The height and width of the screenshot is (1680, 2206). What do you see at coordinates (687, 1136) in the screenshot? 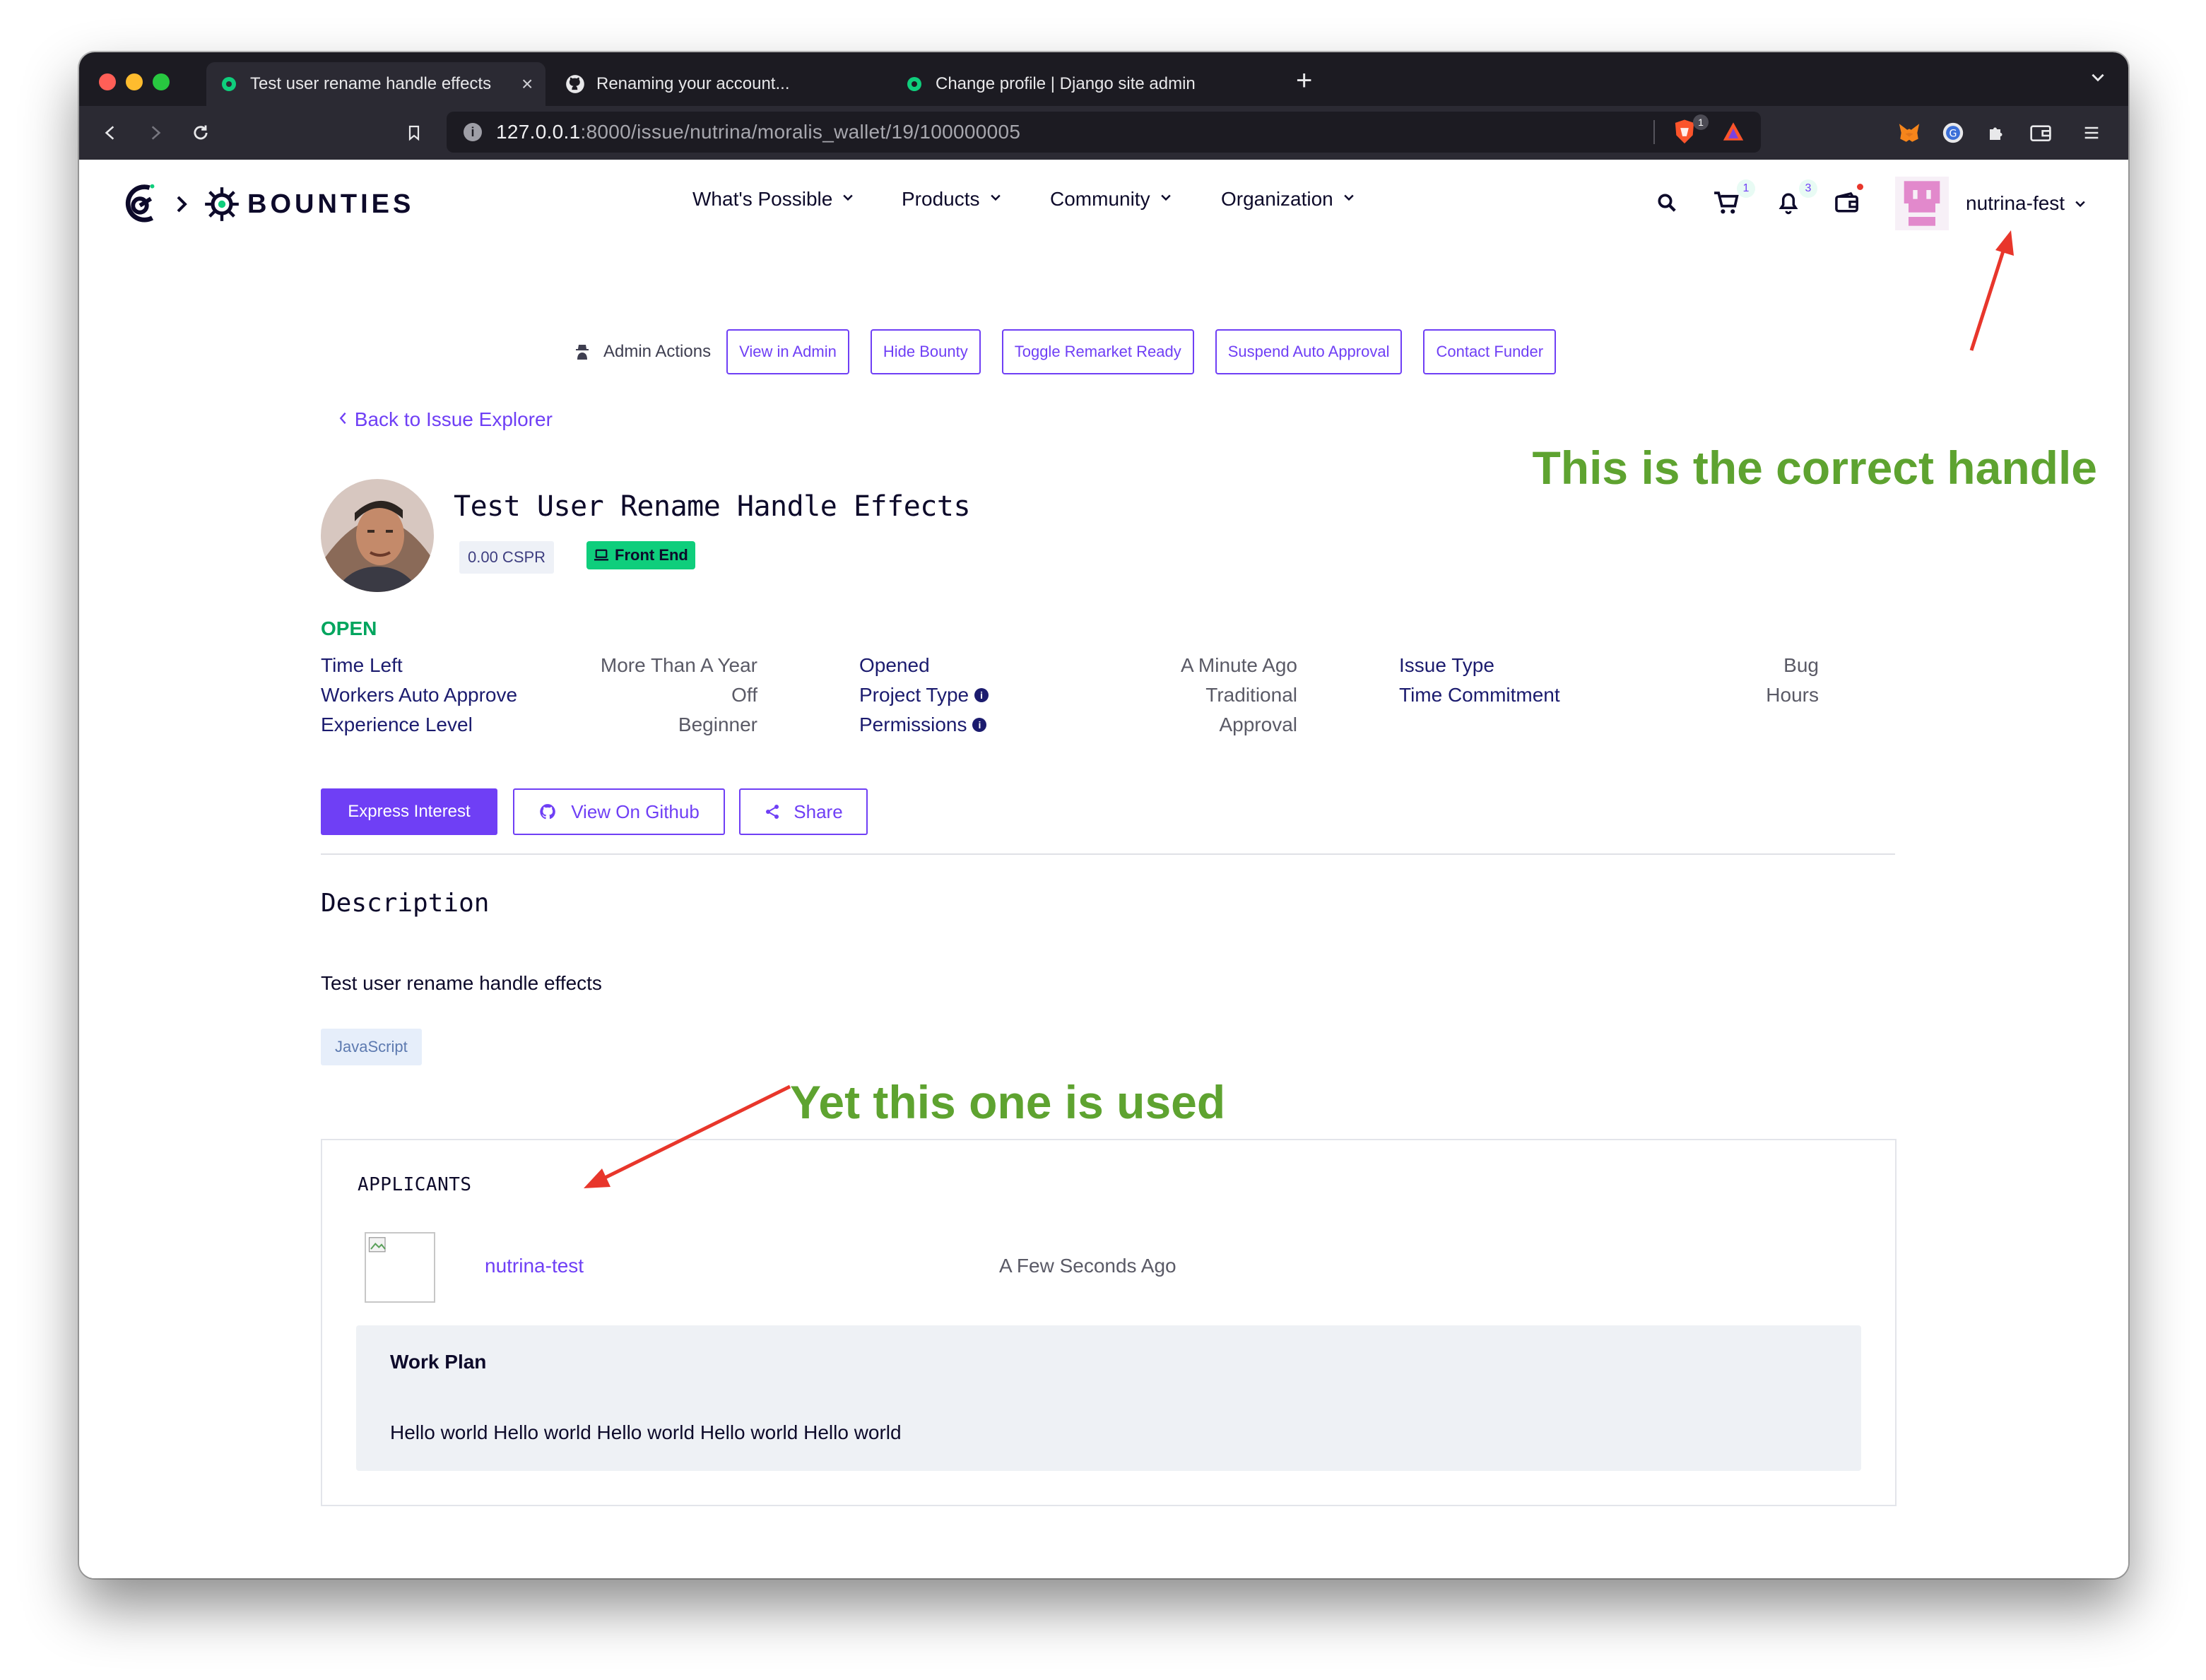
I see `arrow-to-applicant-handle` at bounding box center [687, 1136].